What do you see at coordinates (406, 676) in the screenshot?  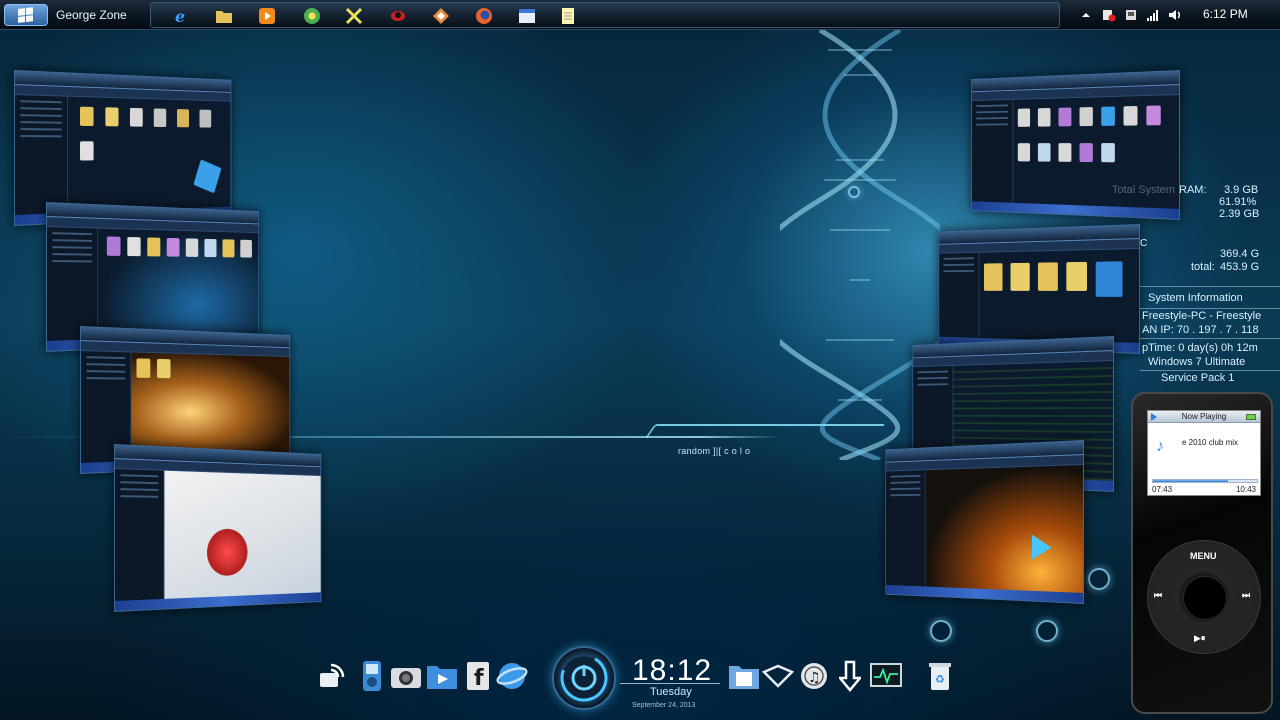 I see `camera-icon` at bounding box center [406, 676].